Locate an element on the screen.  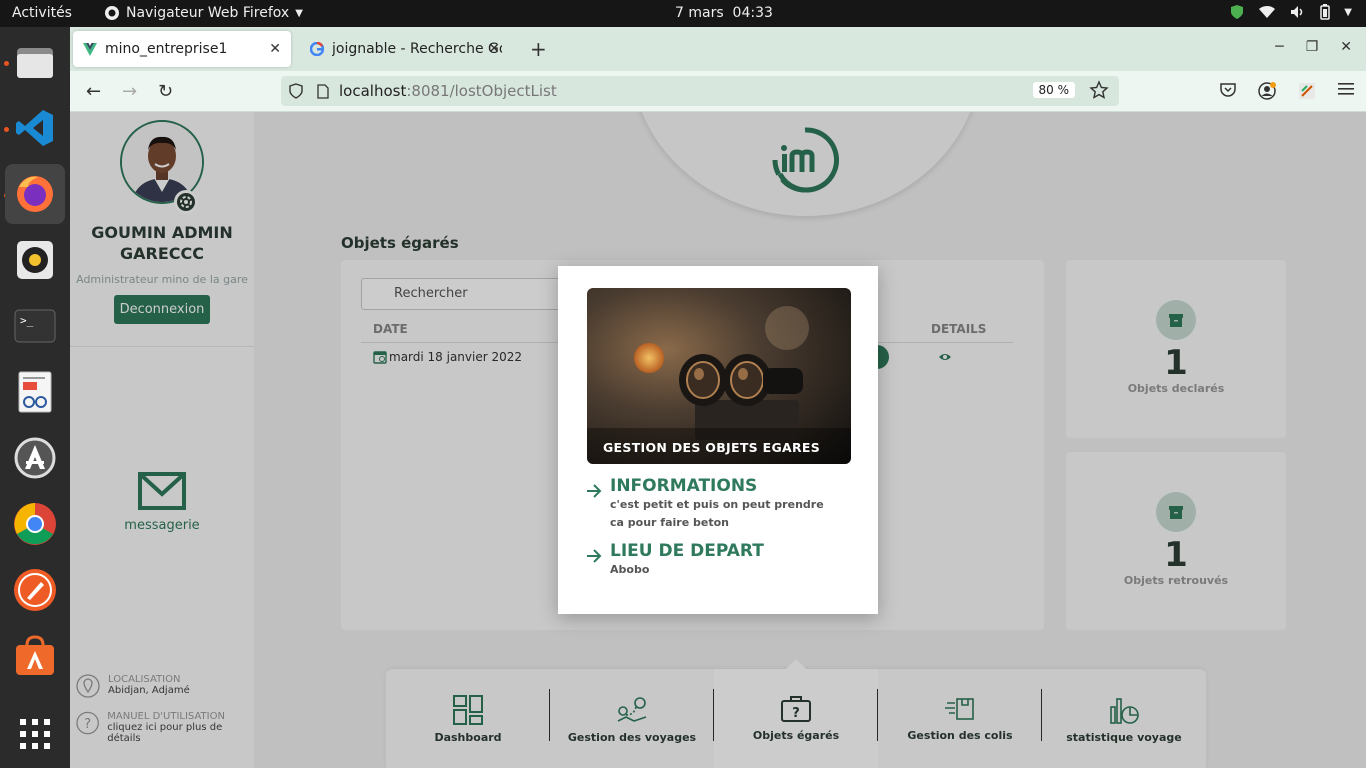
new-tab-button: + is located at coordinates (538, 49).